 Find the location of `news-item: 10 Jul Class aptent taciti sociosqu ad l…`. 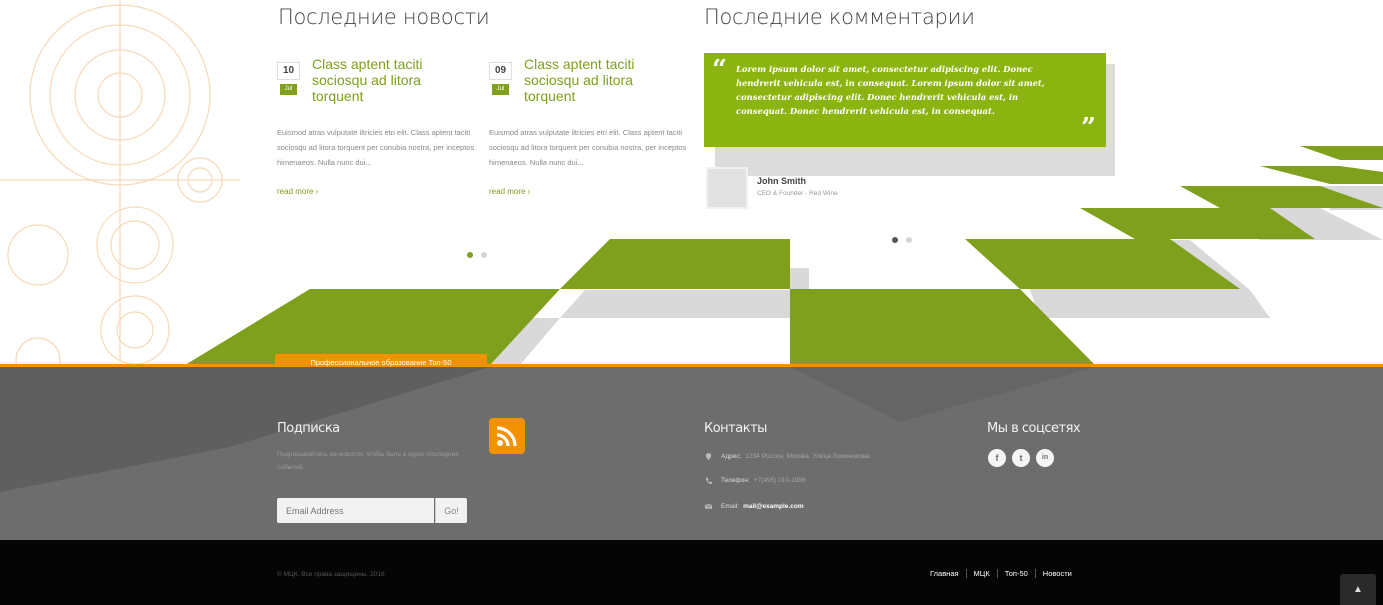

news-item: 10 Jul Class aptent taciti sociosqu ad l… is located at coordinates (377, 131).